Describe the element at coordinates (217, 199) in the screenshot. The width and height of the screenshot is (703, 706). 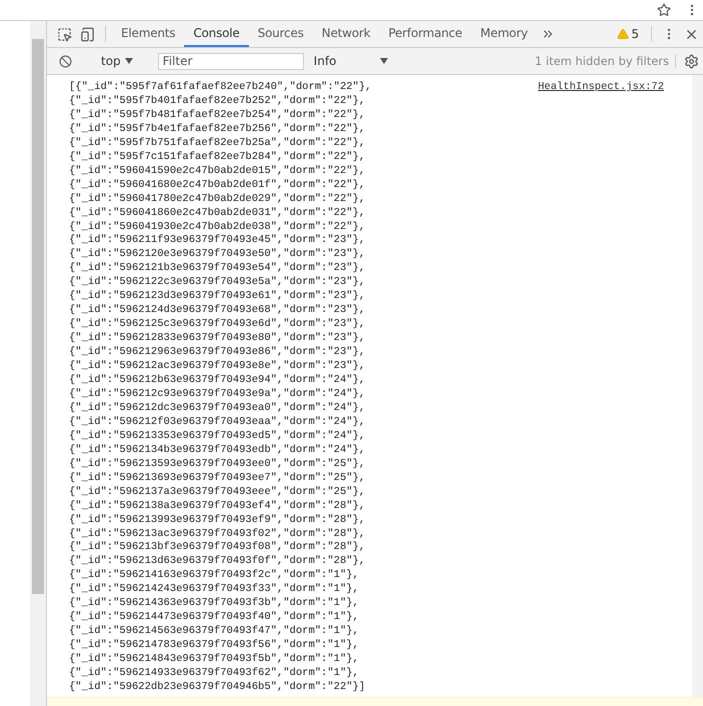
I see `console-line: {"_id":"596041780e2c47b0ab2de029","dorm":"22"},` at that location.